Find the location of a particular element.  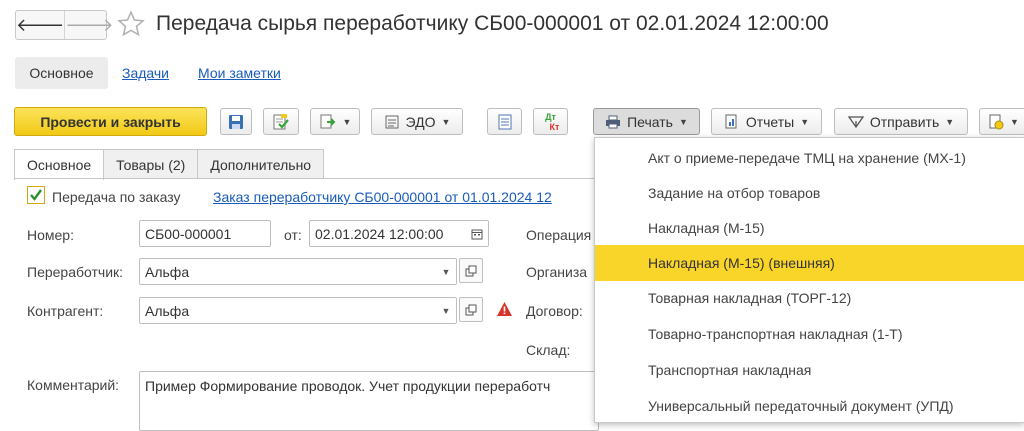

dt-kt-button: Дт Кт is located at coordinates (550, 121).